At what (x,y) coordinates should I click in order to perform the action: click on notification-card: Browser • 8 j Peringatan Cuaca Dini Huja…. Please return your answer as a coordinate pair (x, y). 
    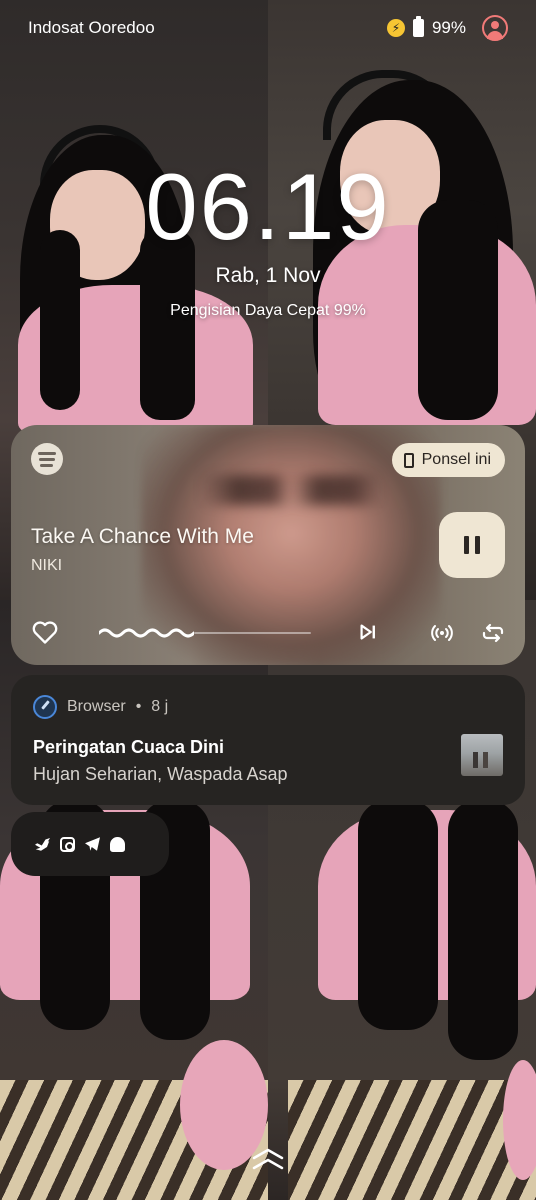
    Looking at the image, I should click on (268, 740).